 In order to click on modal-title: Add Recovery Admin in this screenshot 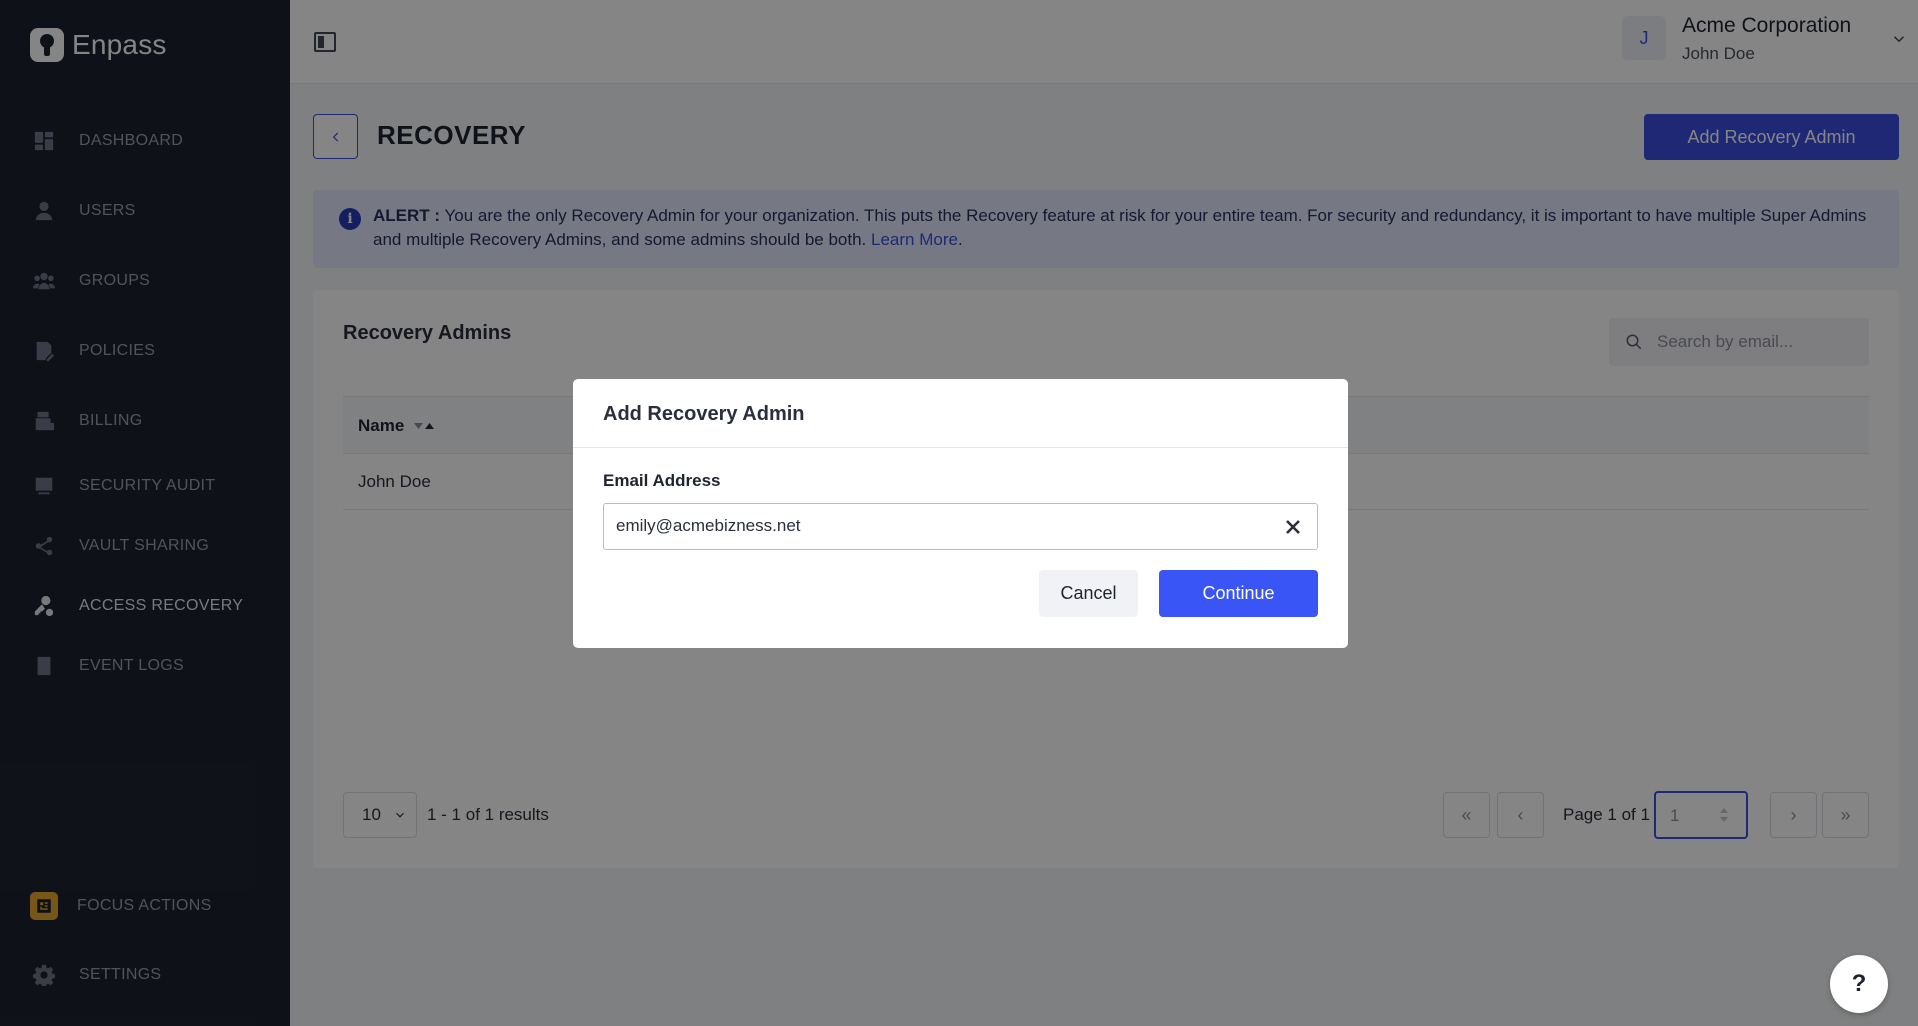, I will do `click(704, 414)`.